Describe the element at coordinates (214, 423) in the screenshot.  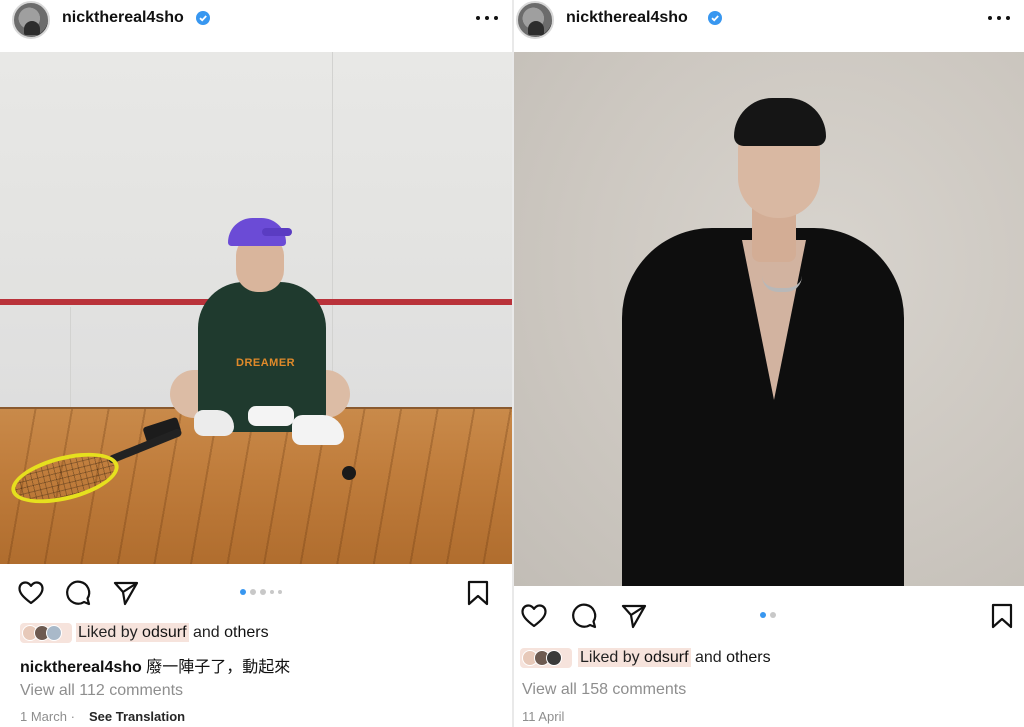
I see `shoe-left` at that location.